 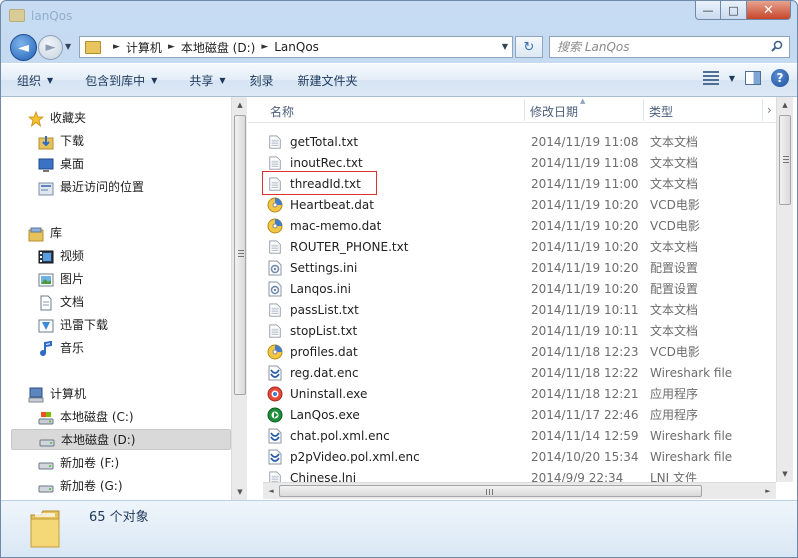 I want to click on toolbar-button-1: 包含到库中 ▼, so click(x=115, y=80).